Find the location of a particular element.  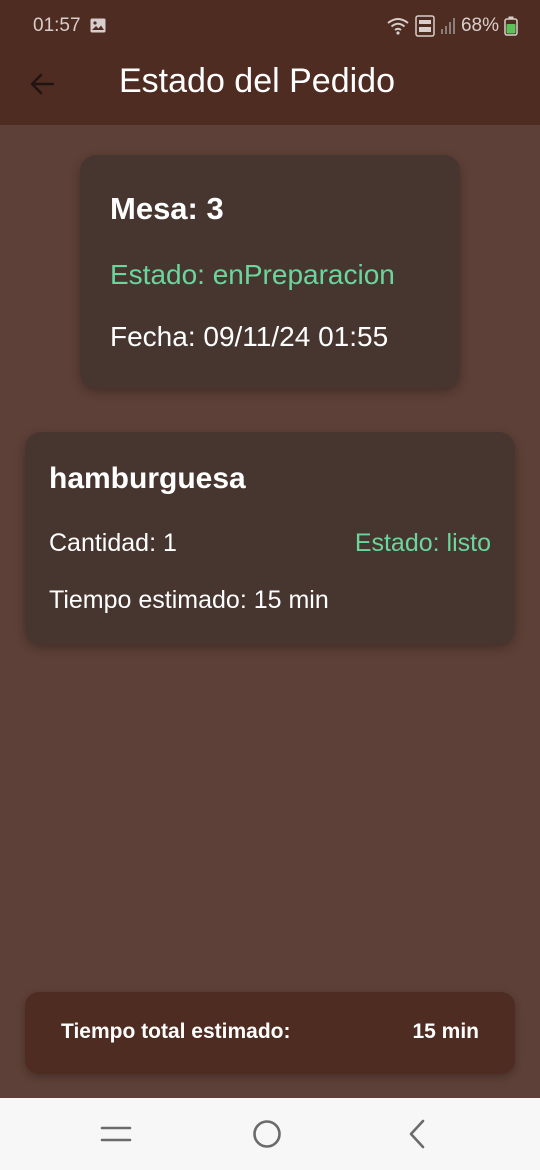

item-estimated-time: Tiempo estimado: 15 min is located at coordinates (189, 600).